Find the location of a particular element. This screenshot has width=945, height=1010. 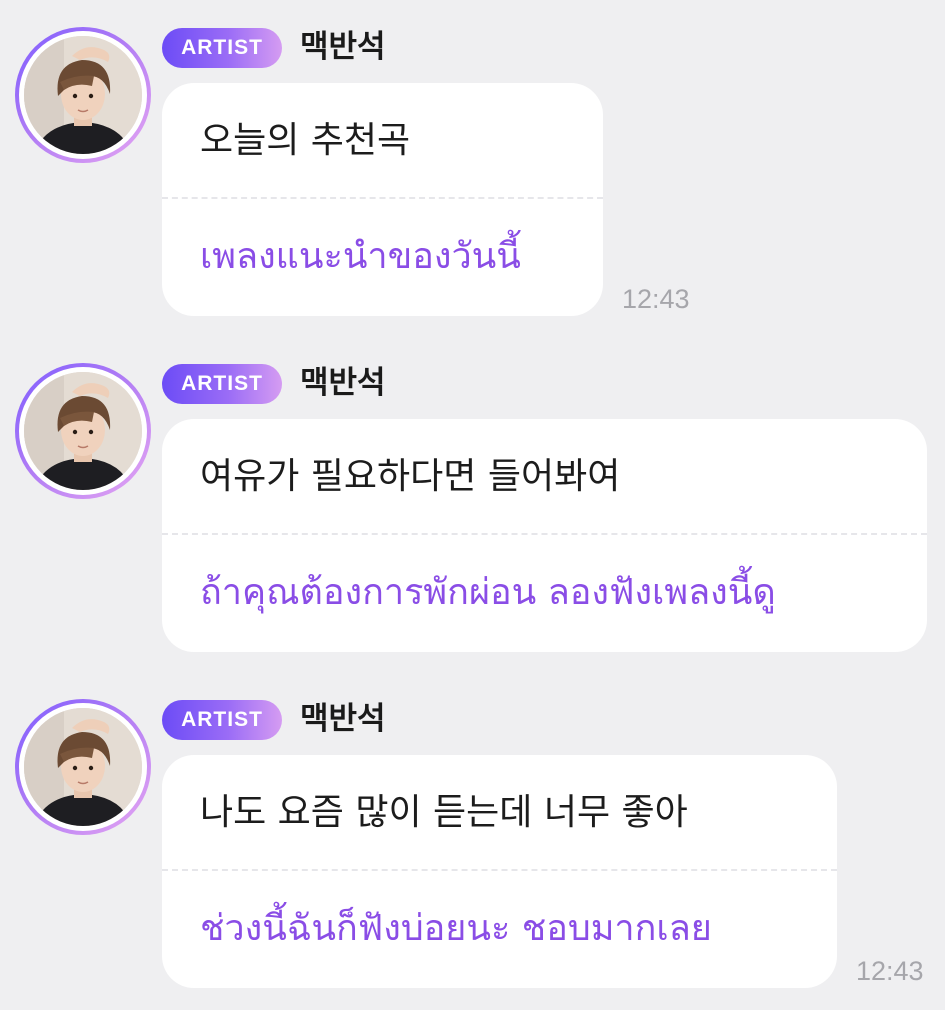

message-text: 나도 요즘 많이 듣는데 너무 좋아 is located at coordinates (444, 812).